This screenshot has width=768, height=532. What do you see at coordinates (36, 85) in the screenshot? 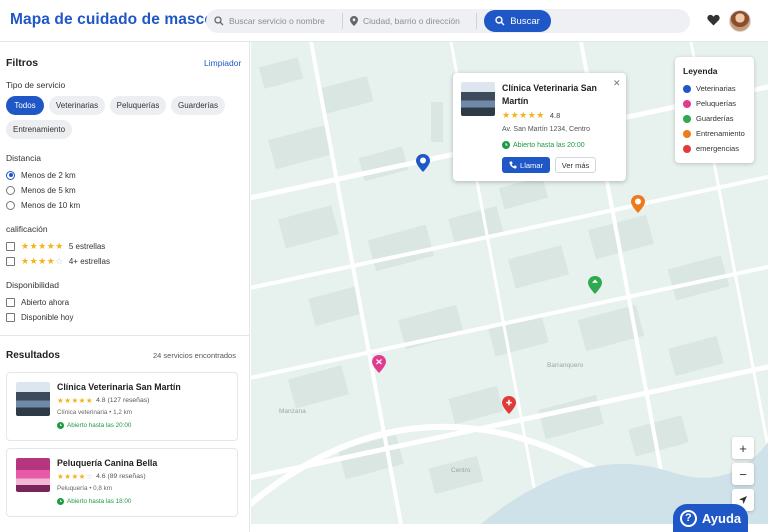
I see `service-type-label: Tipo de servicio` at bounding box center [36, 85].